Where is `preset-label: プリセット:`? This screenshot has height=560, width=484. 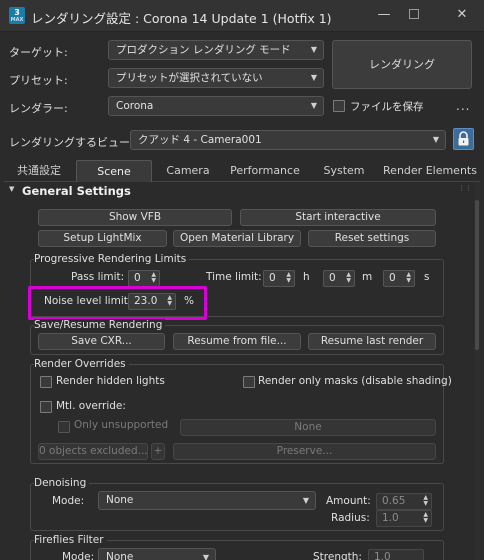
preset-label: プリセット: is located at coordinates (38, 80).